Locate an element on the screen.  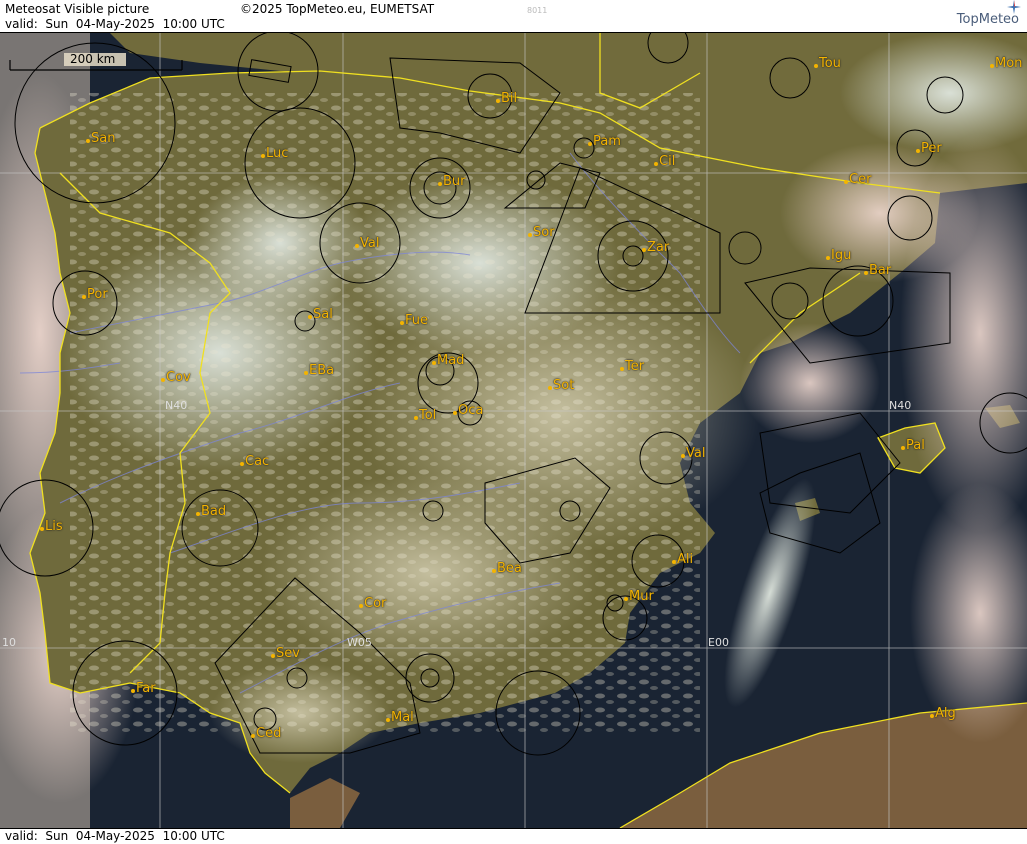
city-label: Far is located at coordinates (146, 688).